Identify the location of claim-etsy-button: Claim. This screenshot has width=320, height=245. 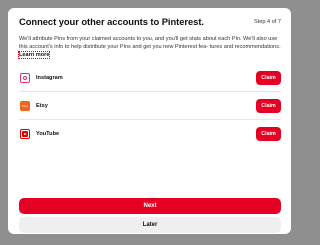
(268, 106).